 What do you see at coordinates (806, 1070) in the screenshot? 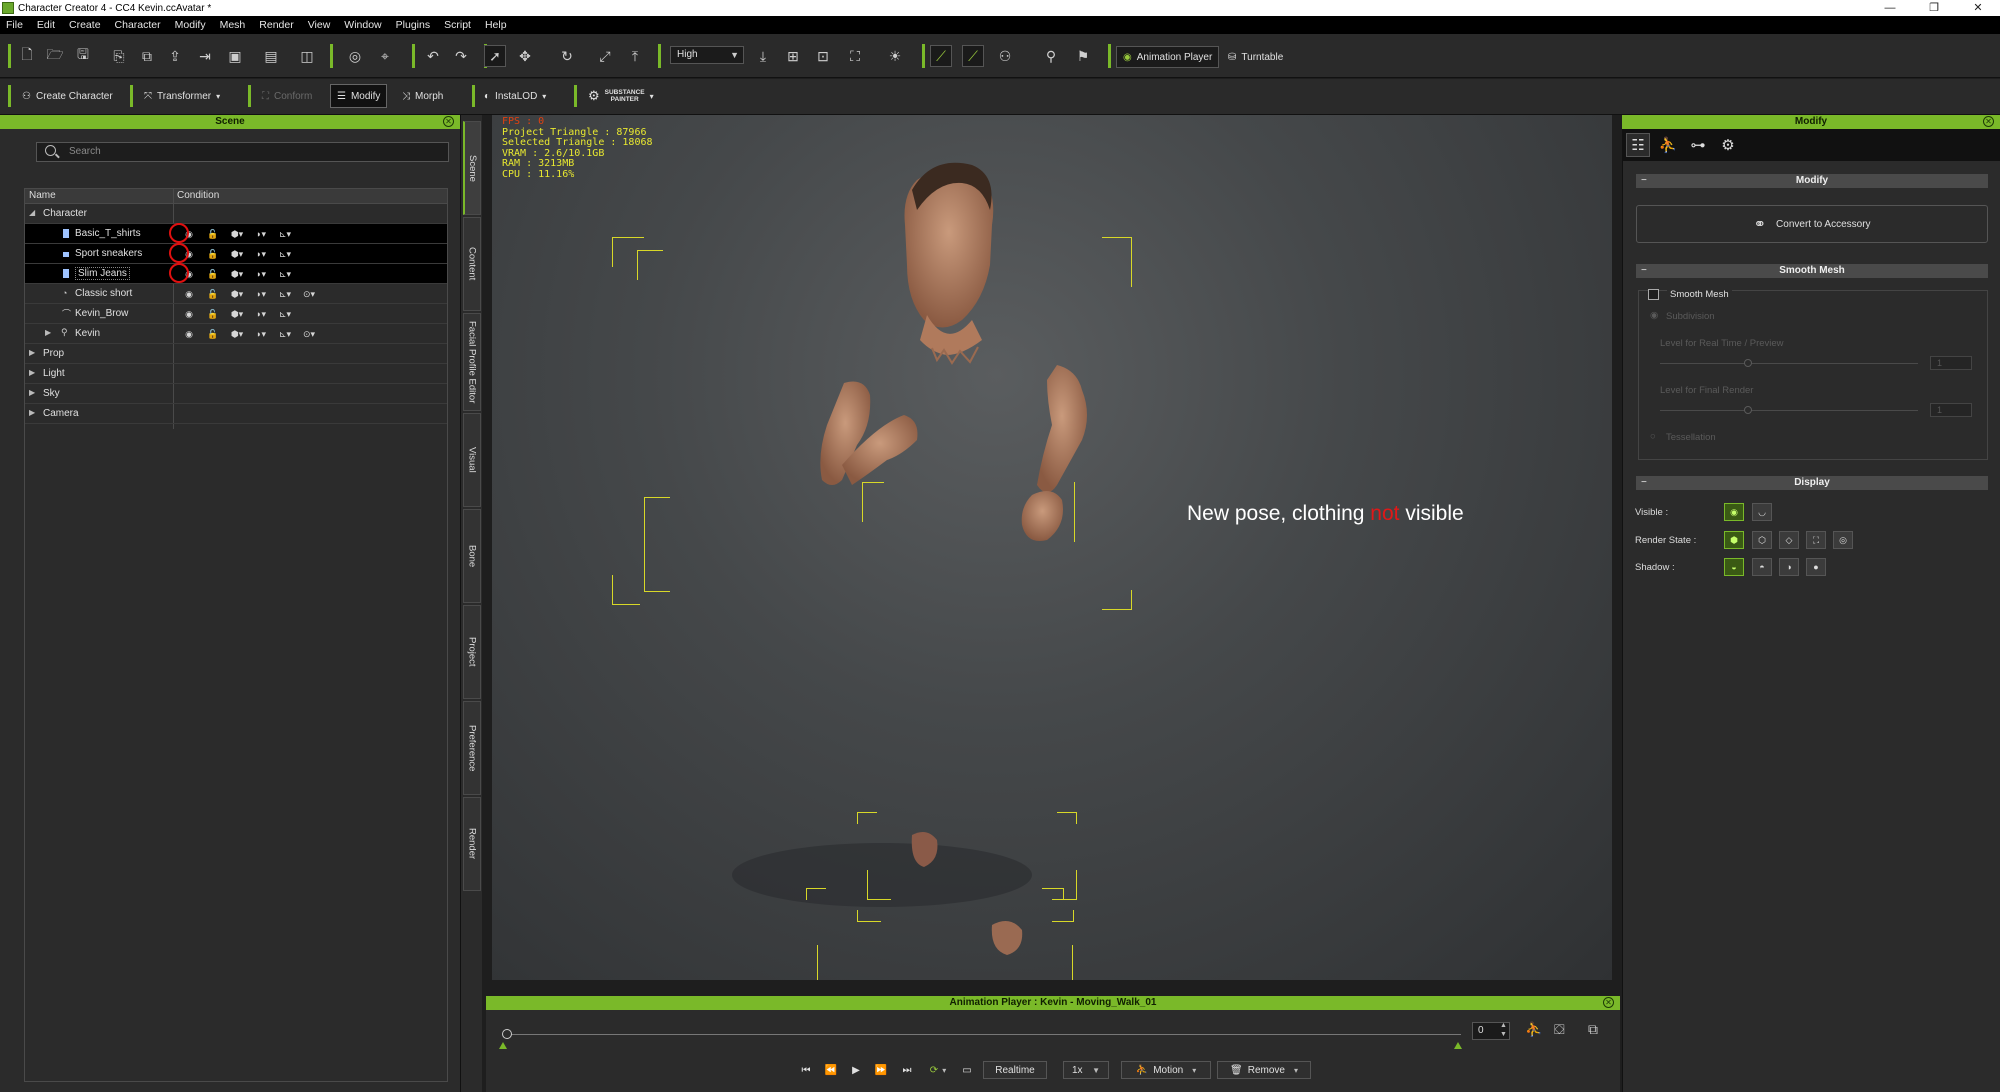
I see `go-to-start-icon: ⏮` at bounding box center [806, 1070].